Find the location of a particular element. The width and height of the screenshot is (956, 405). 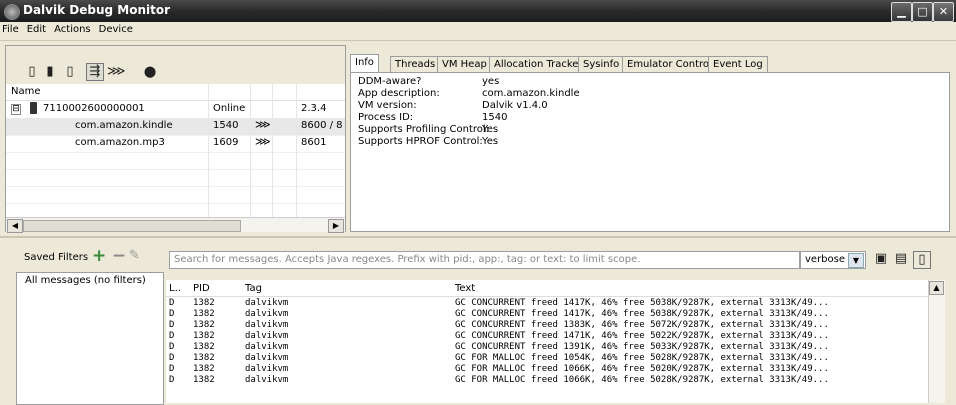

logcat-vertical-scrollbar: ▲ is located at coordinates (936, 341).